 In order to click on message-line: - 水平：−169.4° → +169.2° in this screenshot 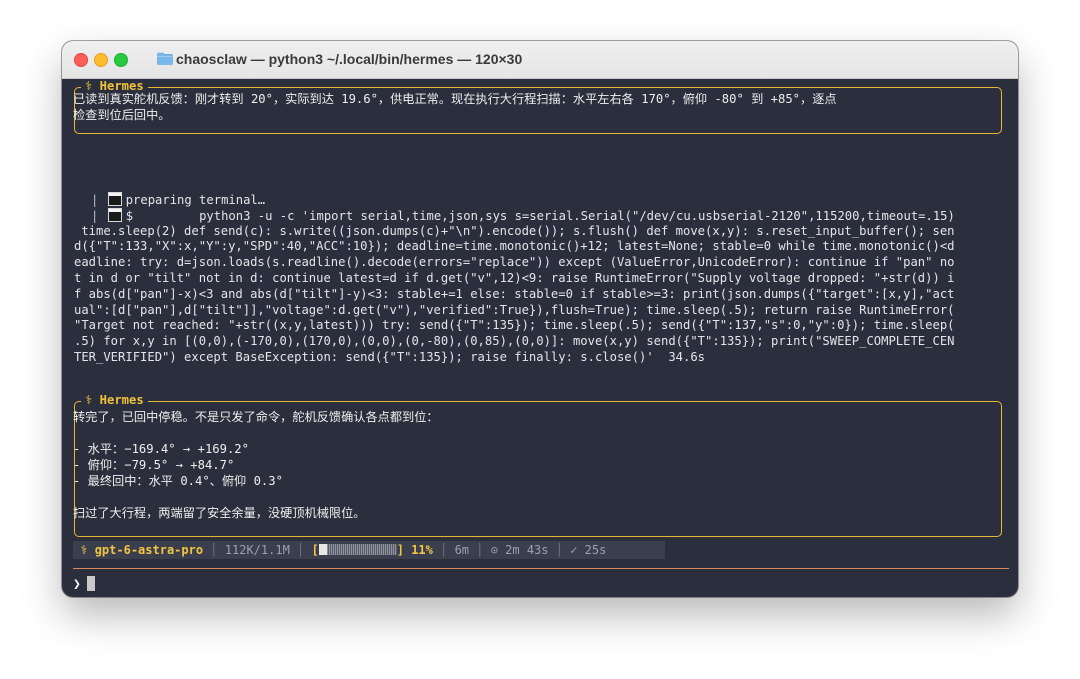, I will do `click(161, 449)`.